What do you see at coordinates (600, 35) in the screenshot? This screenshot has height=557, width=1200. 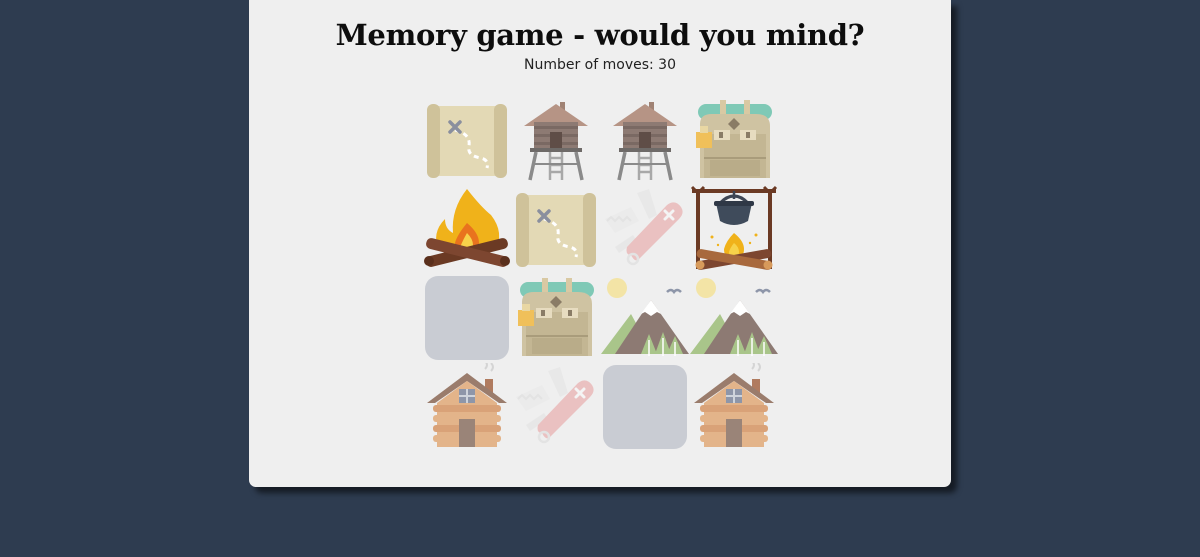 I see `game-title: Memory game - would you mind?` at bounding box center [600, 35].